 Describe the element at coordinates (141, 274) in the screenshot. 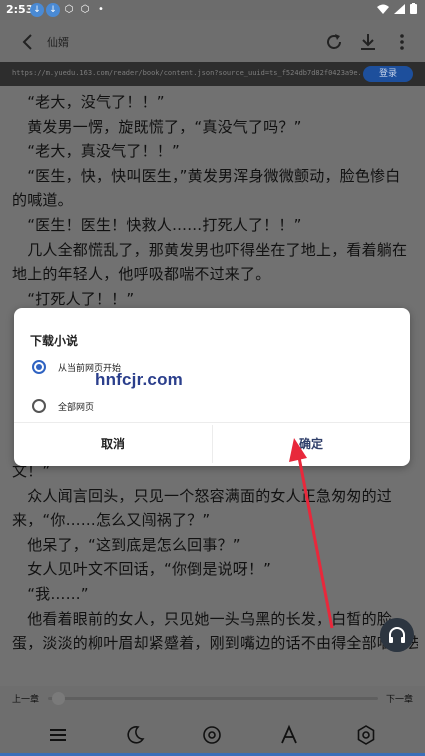

I see `reader-line: 地上的年轻人，他呼吸都喘不过来了。` at that location.